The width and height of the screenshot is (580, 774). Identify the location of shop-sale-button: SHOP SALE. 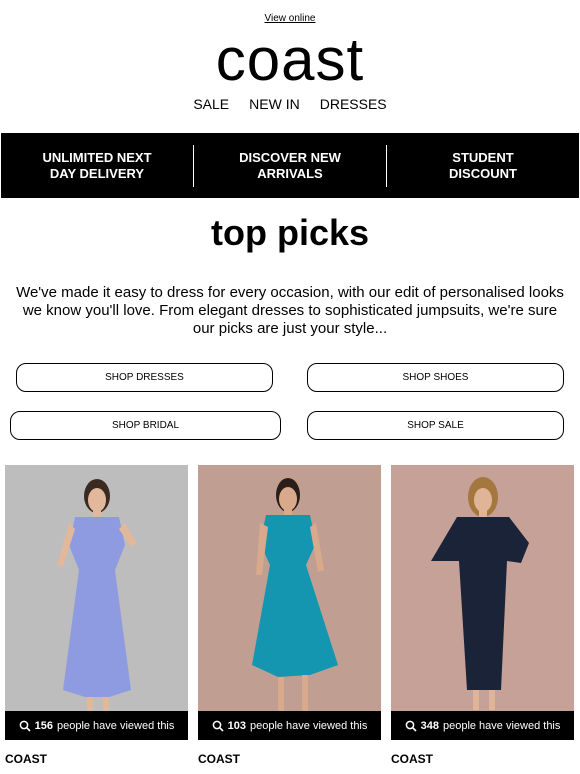
(435, 425).